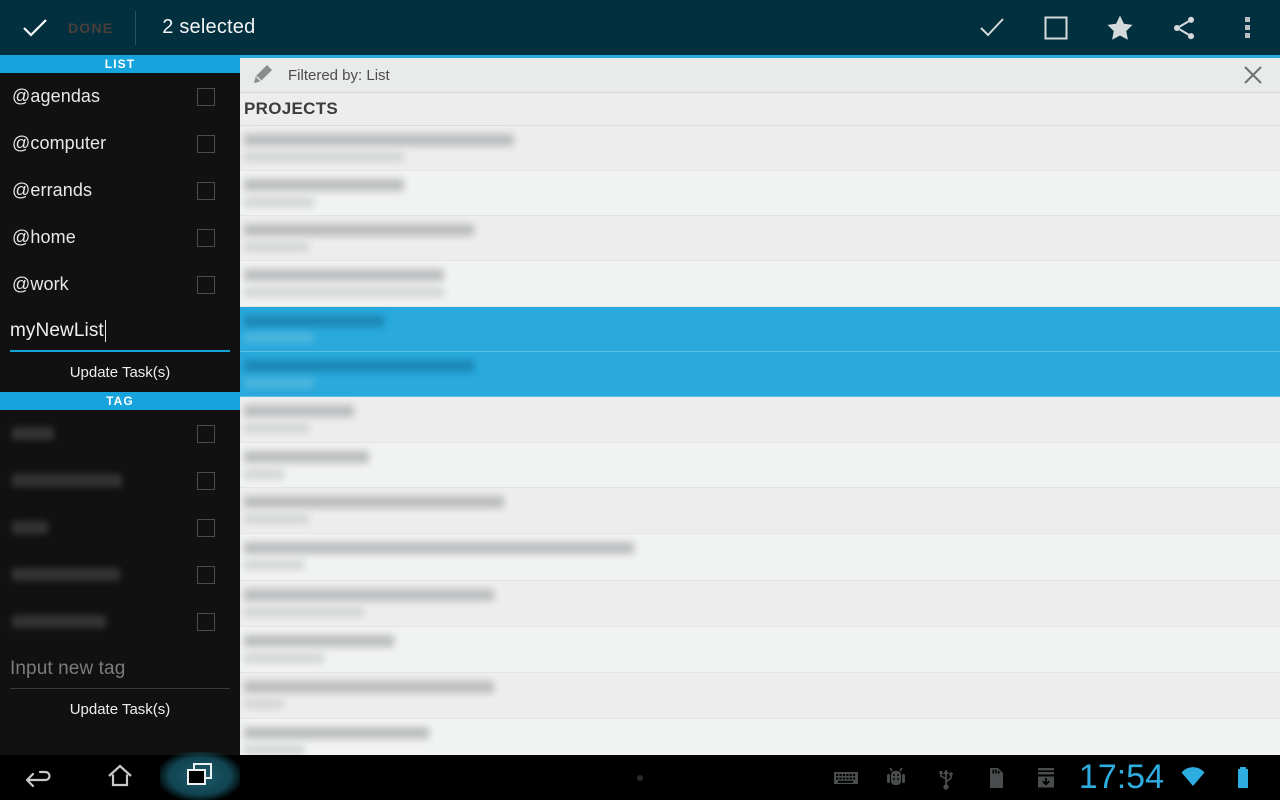 The image size is (1280, 800). Describe the element at coordinates (120, 372) in the screenshot. I see `update-tasks-list-button: Update Task(s)` at that location.